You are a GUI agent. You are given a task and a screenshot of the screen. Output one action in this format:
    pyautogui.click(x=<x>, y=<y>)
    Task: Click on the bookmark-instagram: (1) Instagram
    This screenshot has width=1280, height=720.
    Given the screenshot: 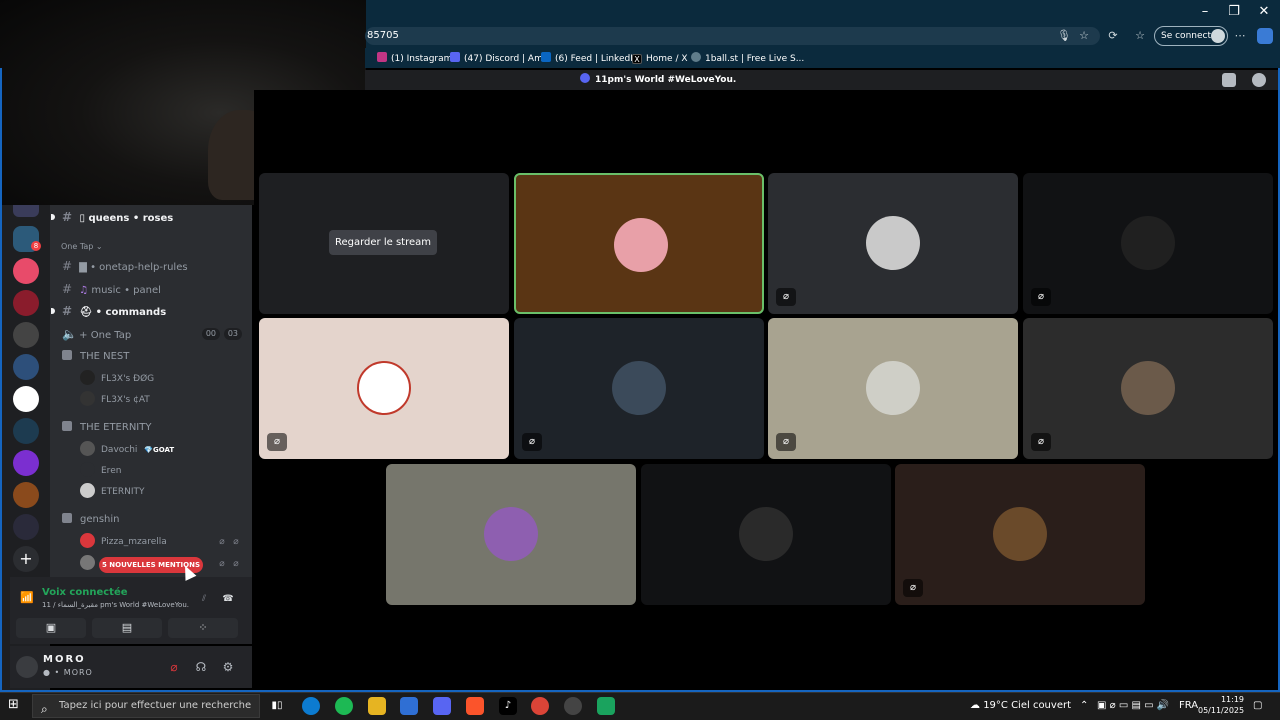 What is the action you would take?
    pyautogui.click(x=414, y=59)
    